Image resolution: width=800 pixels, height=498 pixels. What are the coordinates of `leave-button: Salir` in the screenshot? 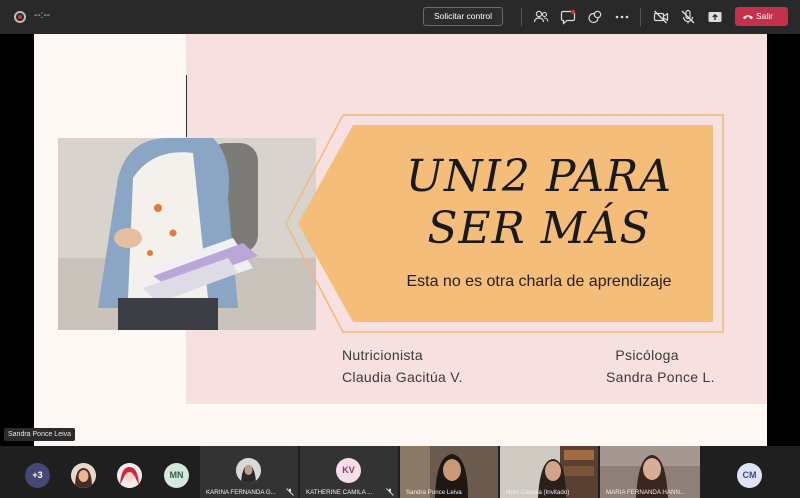 It's located at (761, 16).